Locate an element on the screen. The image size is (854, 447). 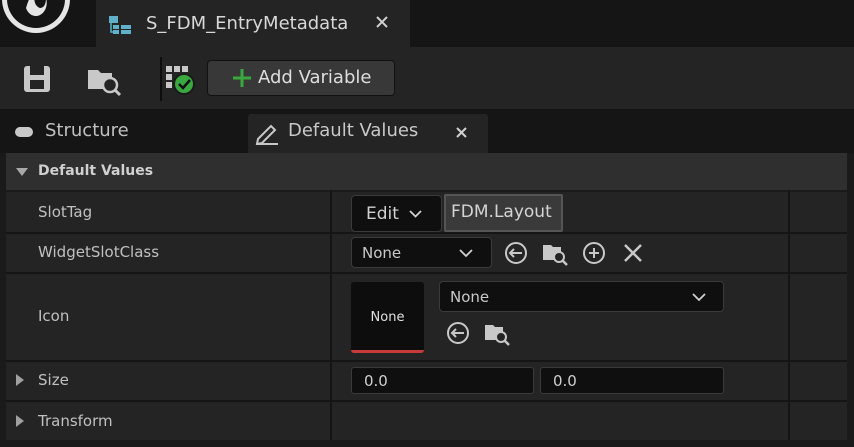
toolbar: Add Variable is located at coordinates (427, 78).